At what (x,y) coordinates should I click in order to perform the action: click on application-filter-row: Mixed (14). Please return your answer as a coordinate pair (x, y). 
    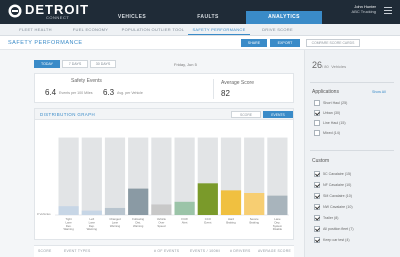
    Looking at the image, I should click on (327, 132).